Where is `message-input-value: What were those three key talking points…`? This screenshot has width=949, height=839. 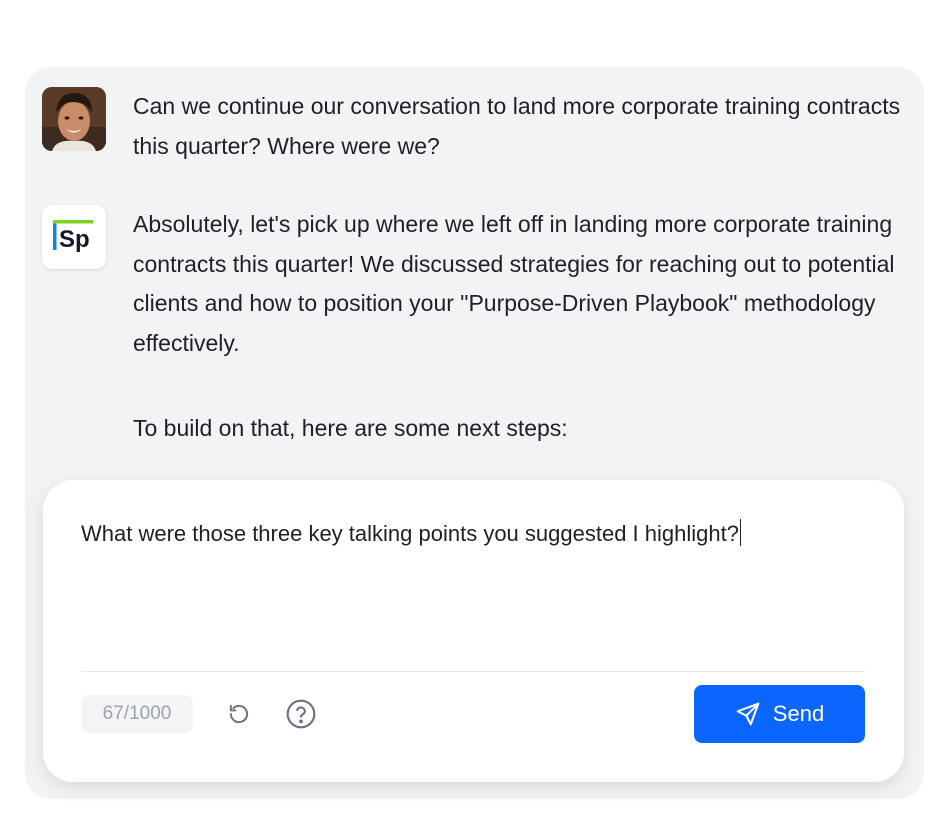
message-input-value: What were those three key talking points… is located at coordinates (410, 533).